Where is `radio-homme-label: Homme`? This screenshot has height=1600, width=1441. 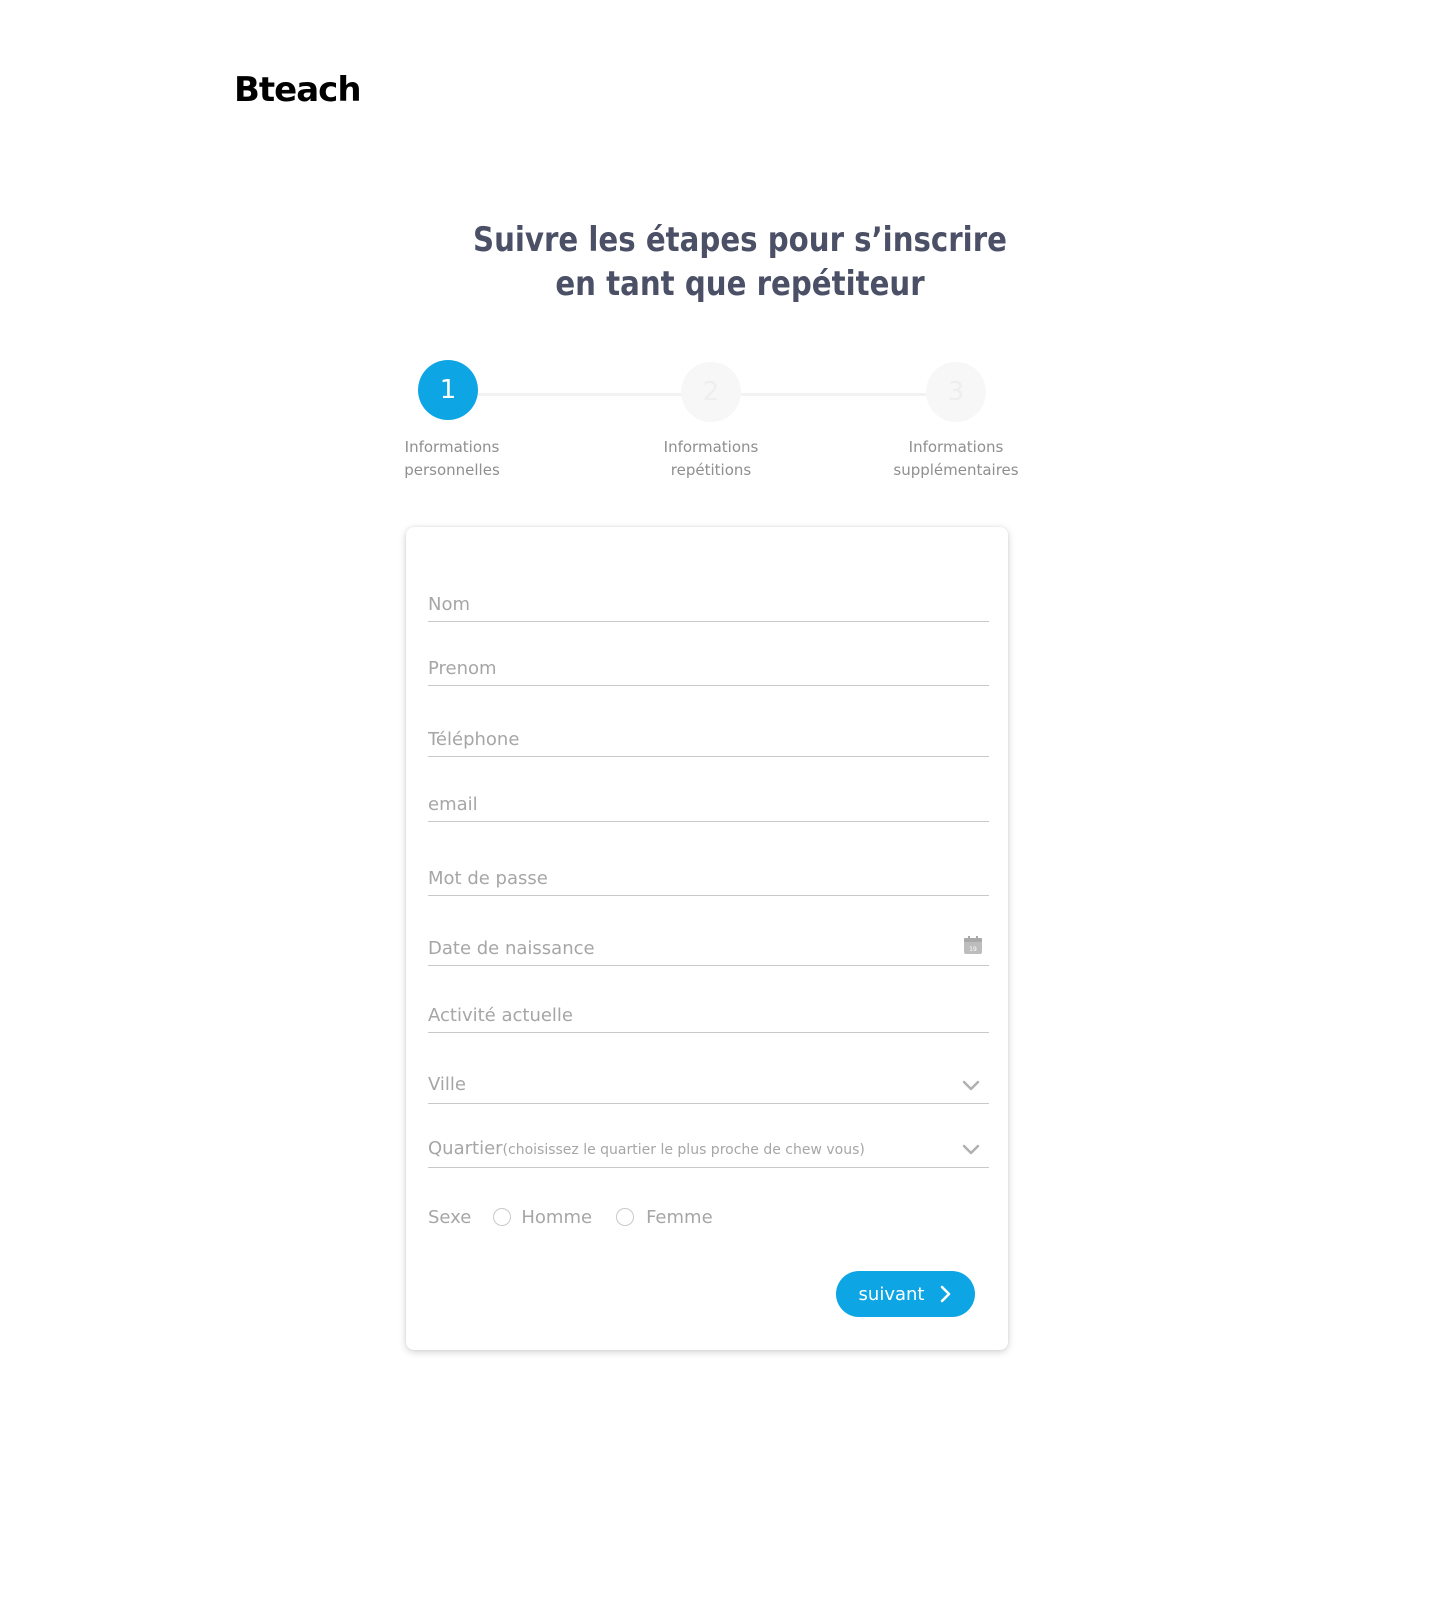 radio-homme-label: Homme is located at coordinates (556, 1217).